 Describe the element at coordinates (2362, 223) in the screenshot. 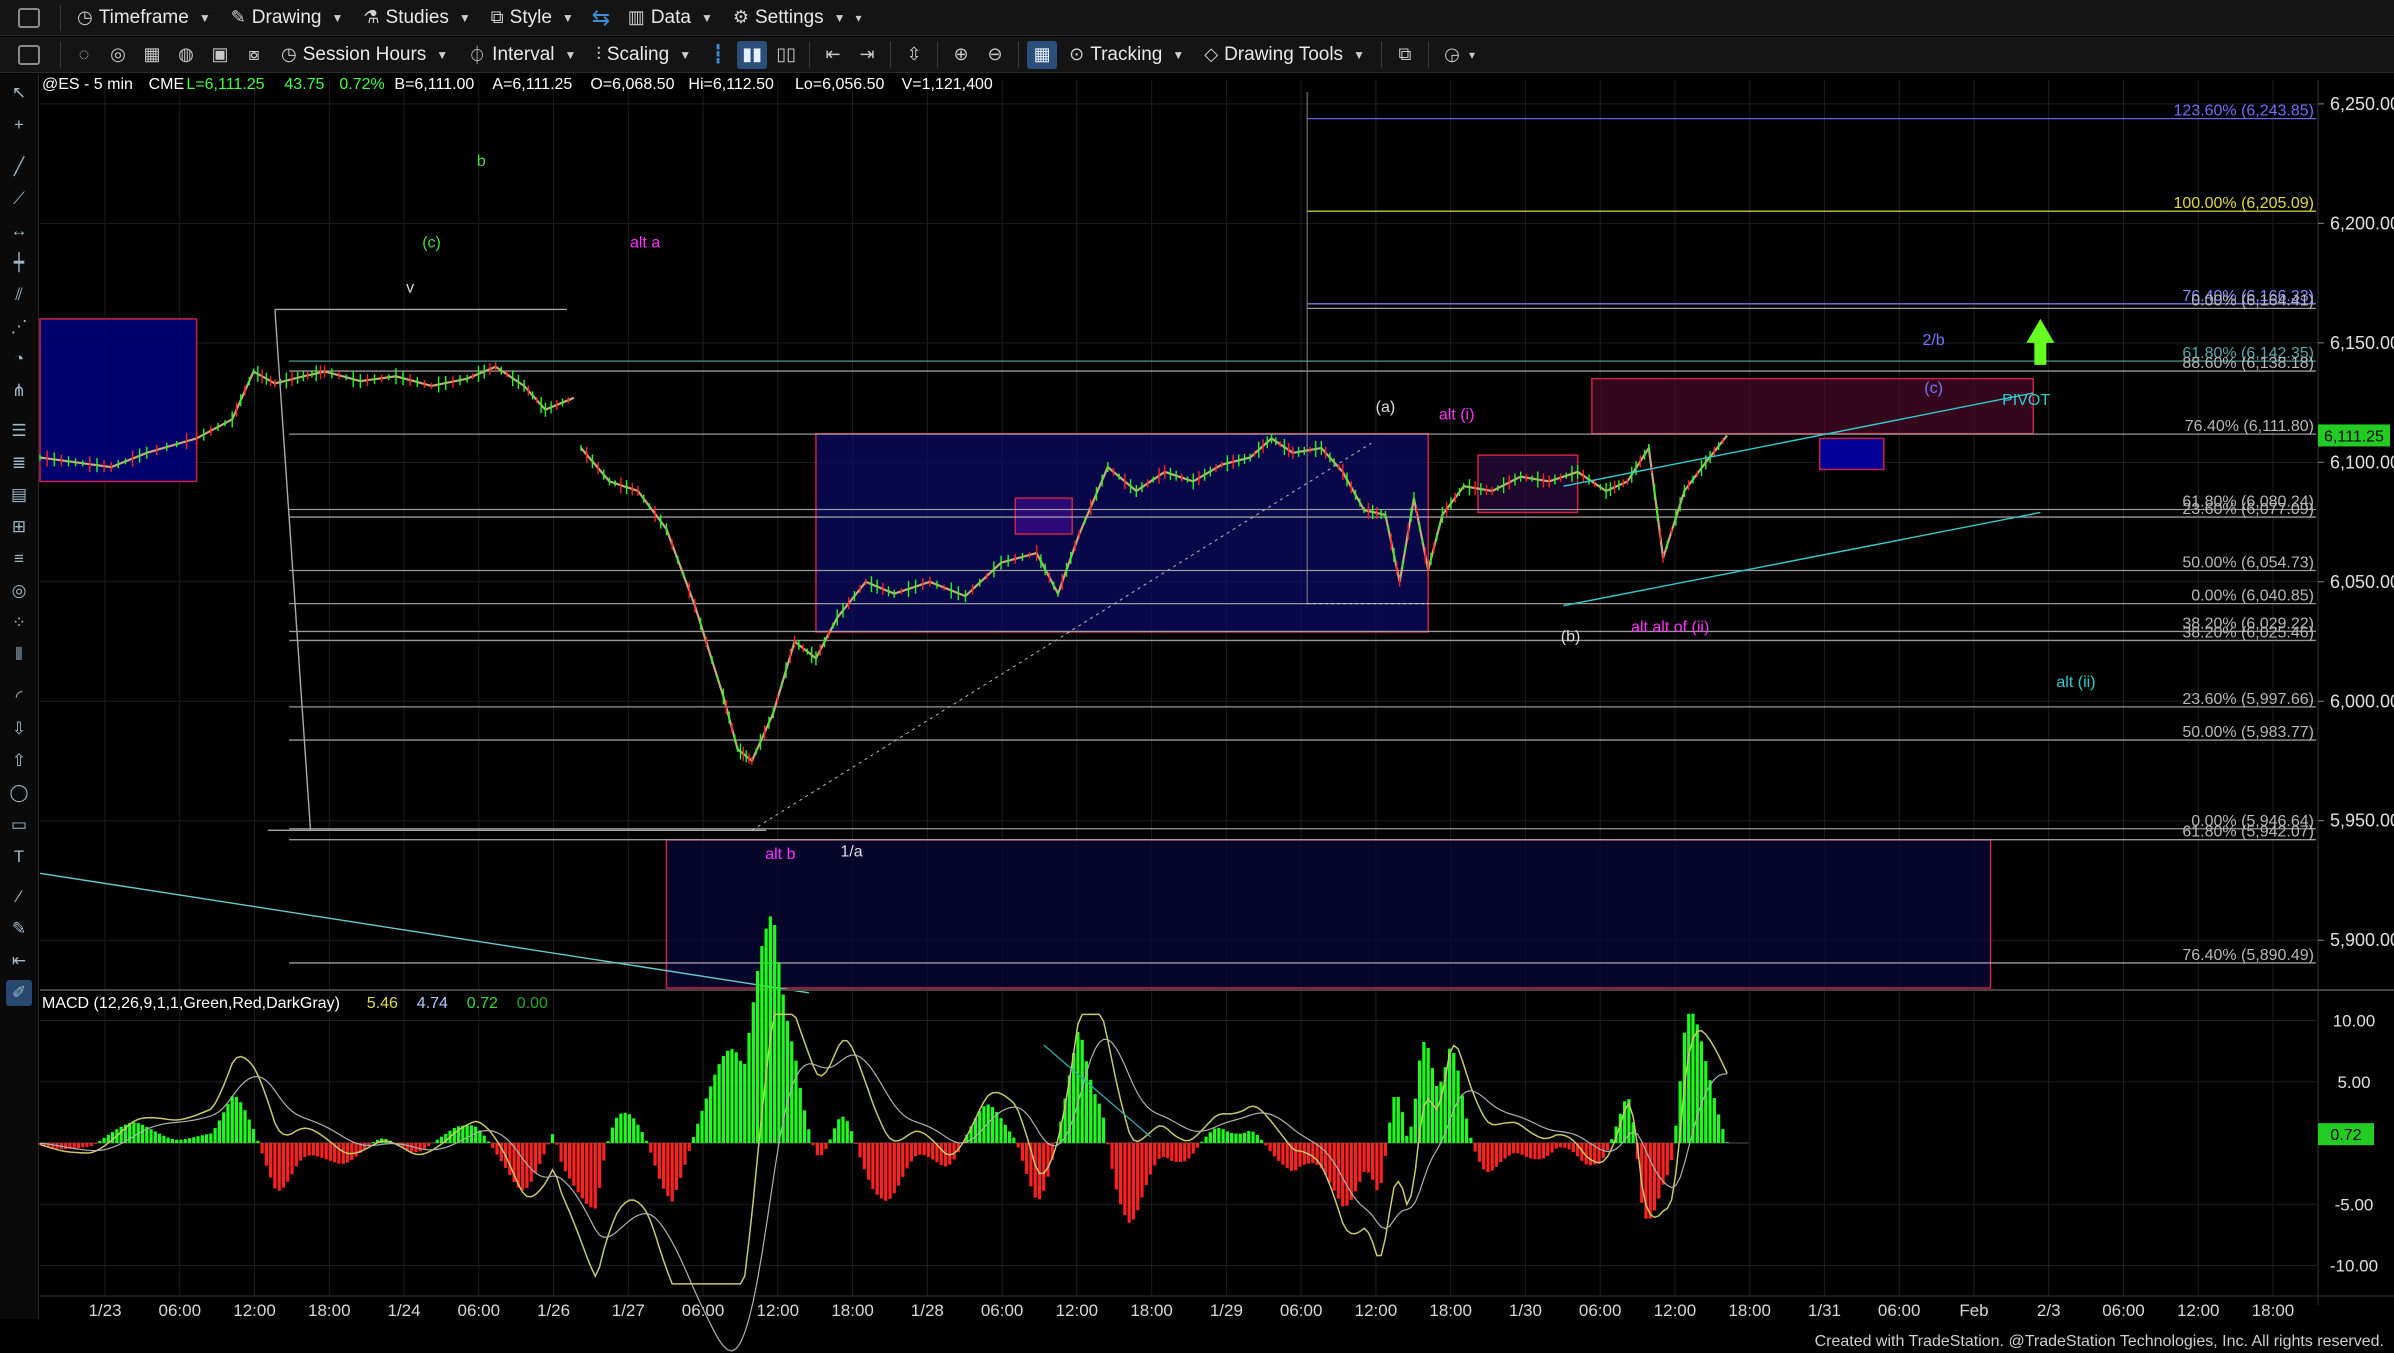

I see `y-tick-label: 6,200.00` at that location.